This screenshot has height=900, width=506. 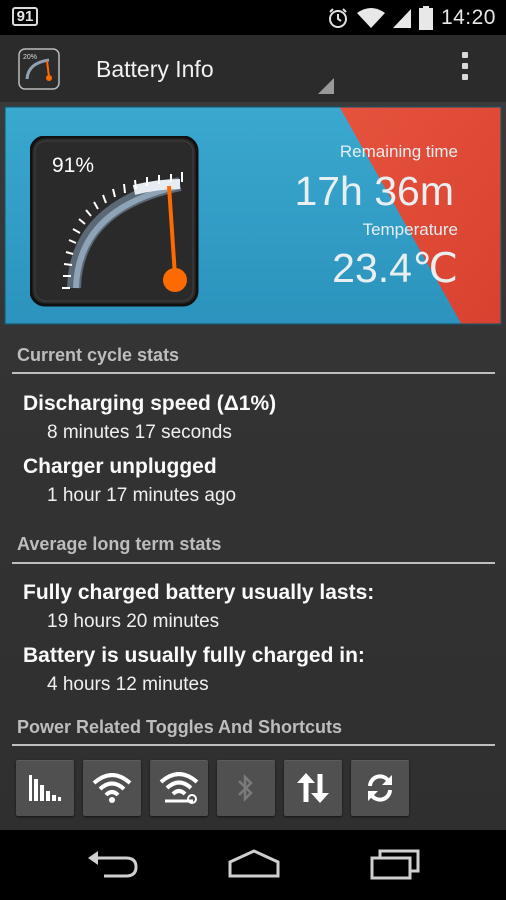 I want to click on gauge-needle-hub, so click(x=175, y=280).